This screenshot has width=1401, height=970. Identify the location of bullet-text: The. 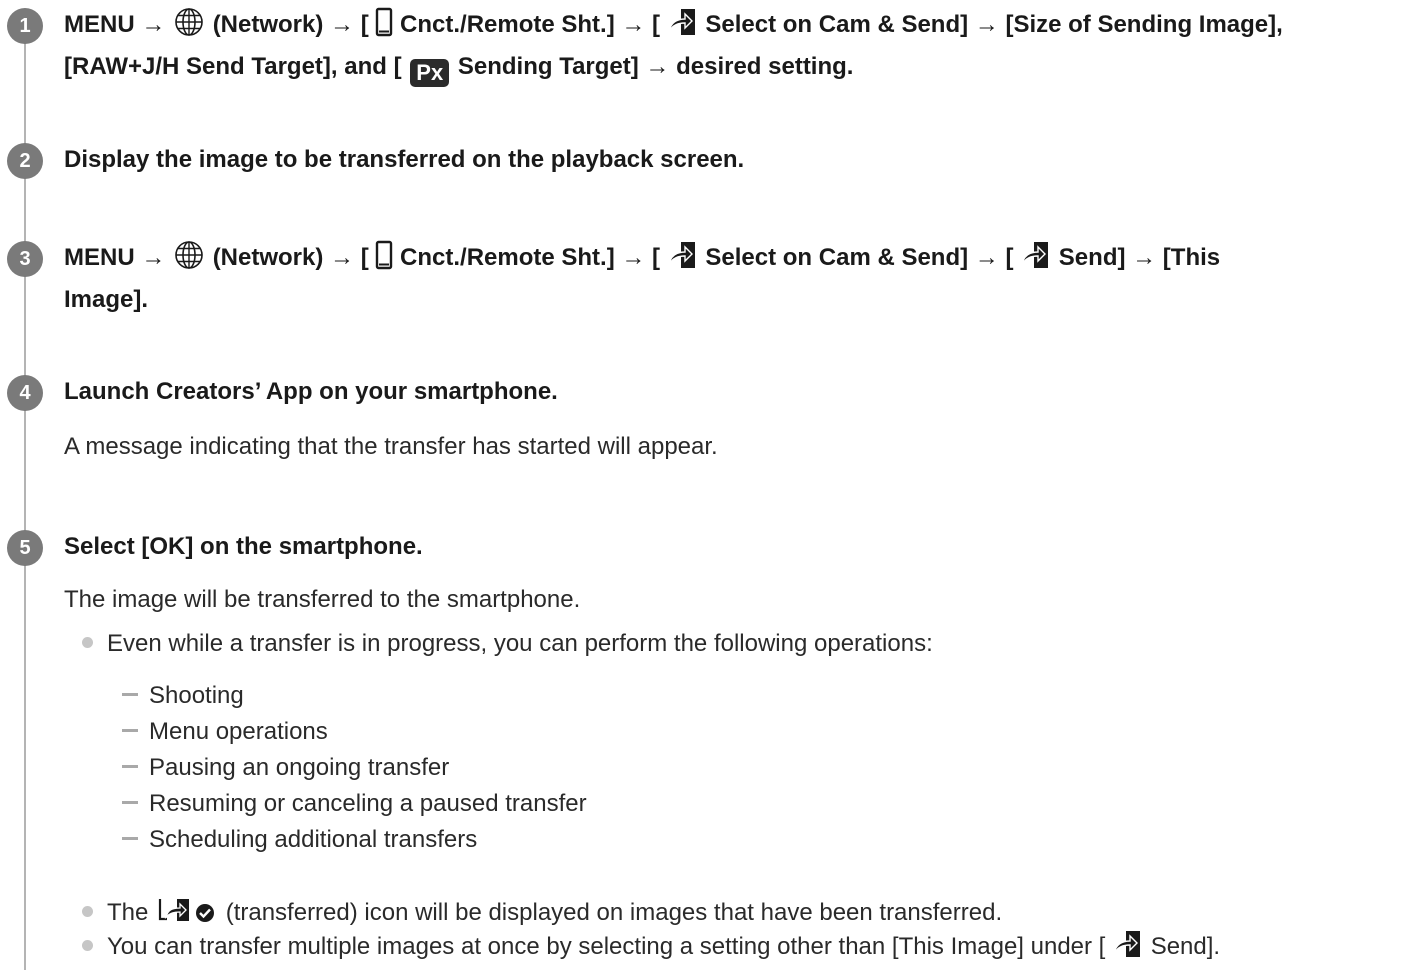
(128, 912).